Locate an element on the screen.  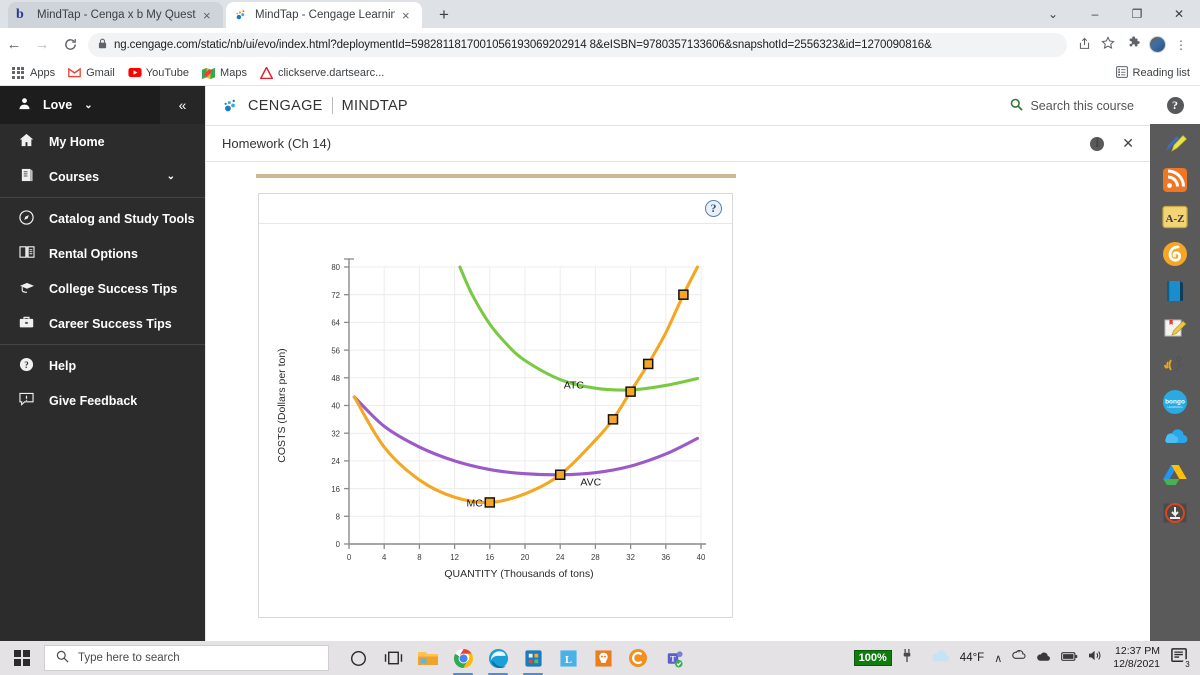
question-circle-icon: ? is located at coordinates (26, 366).